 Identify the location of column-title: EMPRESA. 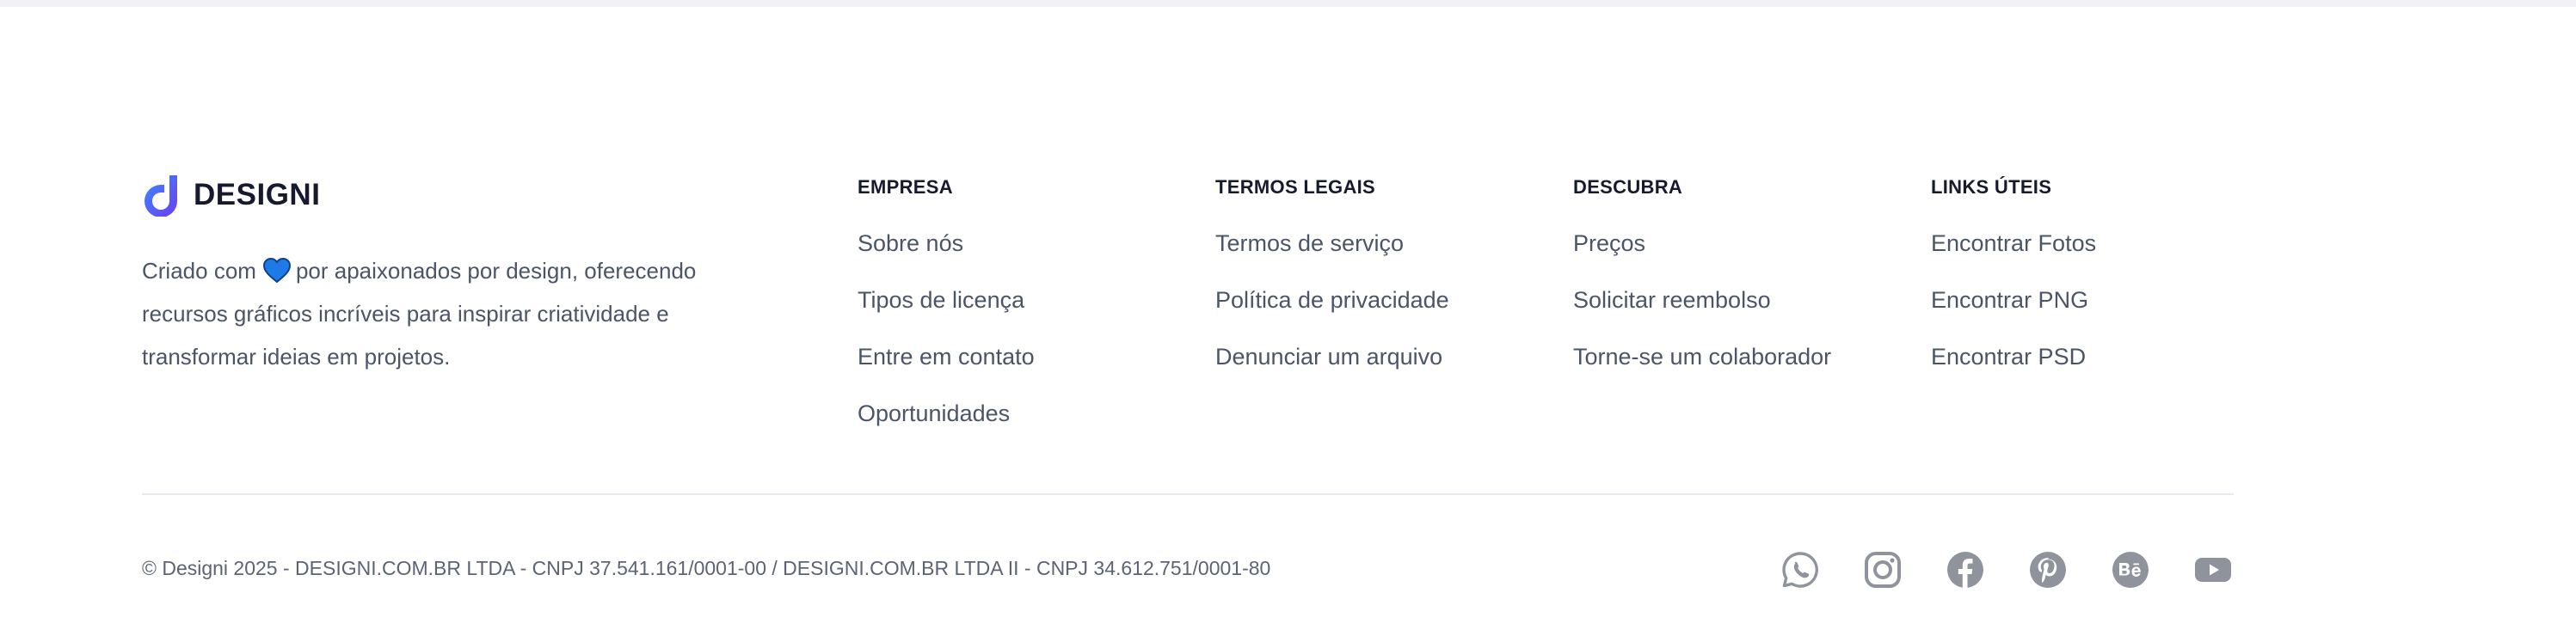
(905, 187).